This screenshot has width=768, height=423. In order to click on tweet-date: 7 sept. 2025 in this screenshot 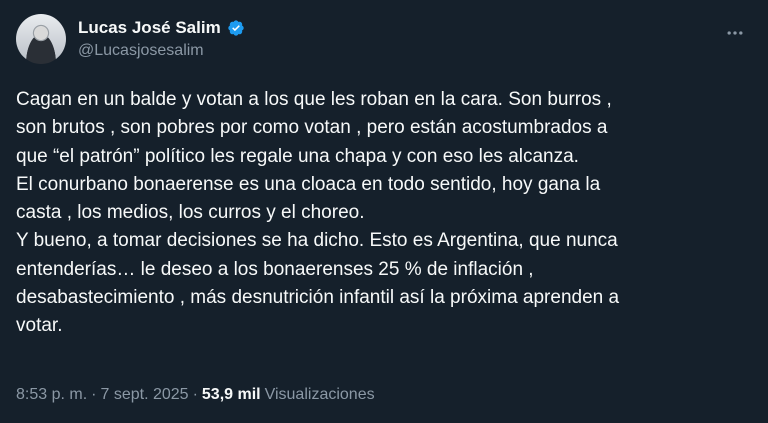, I will do `click(144, 395)`.